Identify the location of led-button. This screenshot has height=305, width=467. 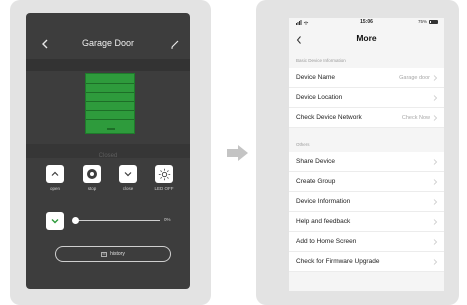
(164, 174).